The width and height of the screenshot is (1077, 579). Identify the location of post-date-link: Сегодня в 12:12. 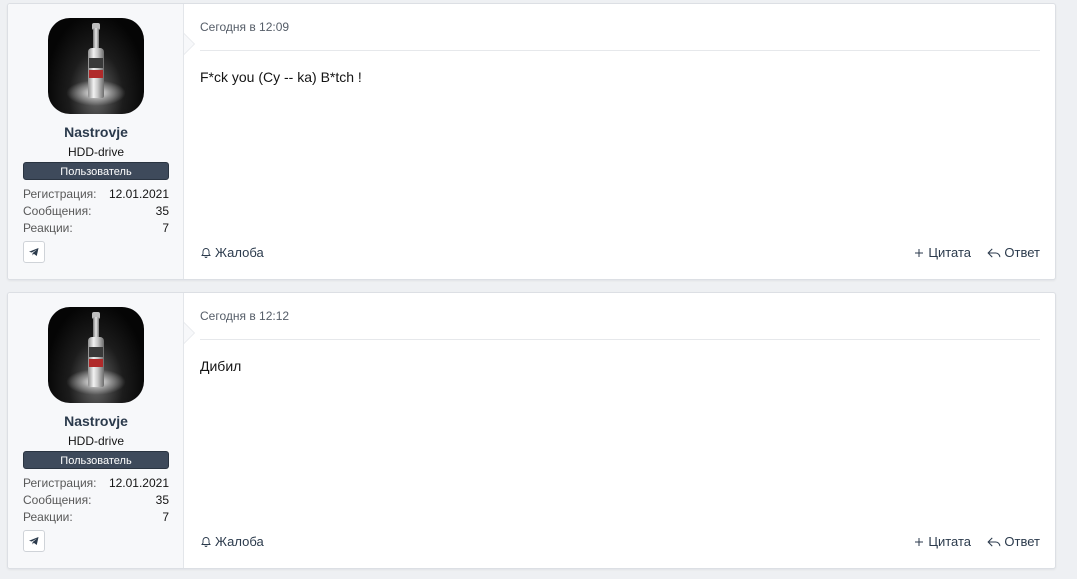
(244, 316).